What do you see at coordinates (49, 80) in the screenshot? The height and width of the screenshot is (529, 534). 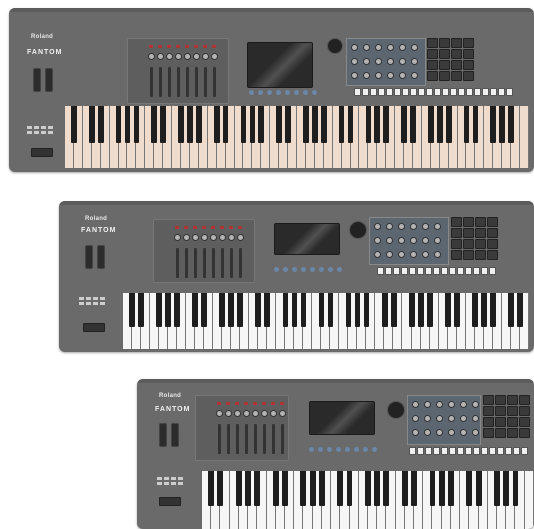 I see `mod-wheel` at bounding box center [49, 80].